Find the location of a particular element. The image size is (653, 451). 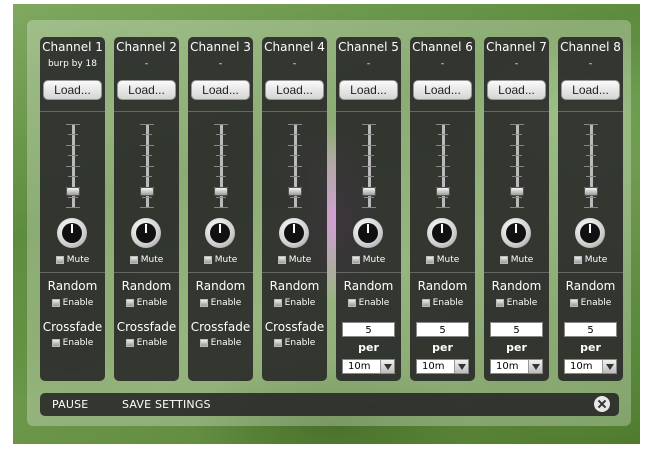

channel-title: Channel 1 is located at coordinates (72, 47).